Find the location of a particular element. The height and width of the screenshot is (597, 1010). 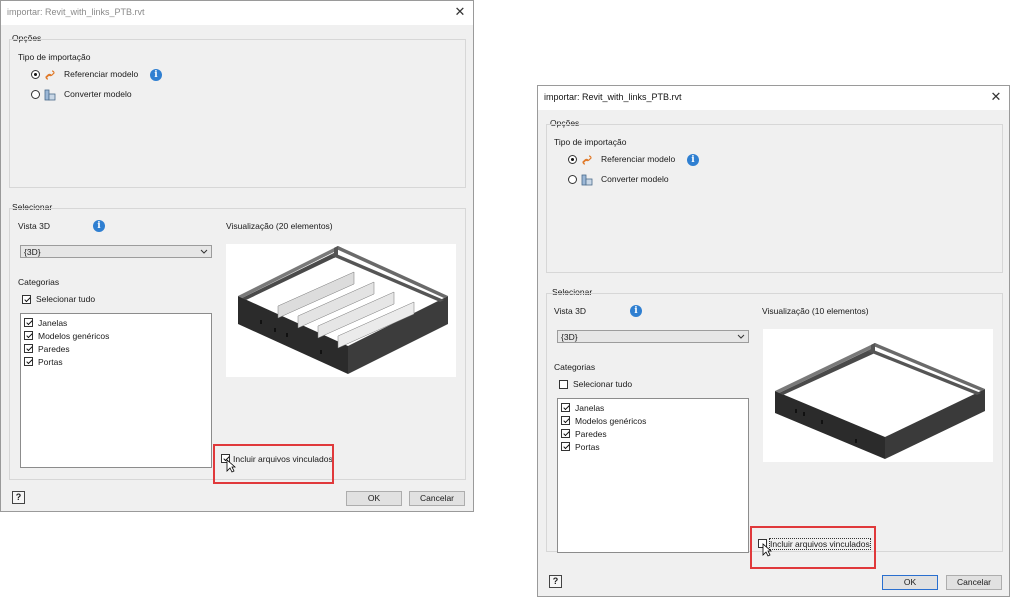

preview-label: Visualização (20 elementos) is located at coordinates (279, 226).